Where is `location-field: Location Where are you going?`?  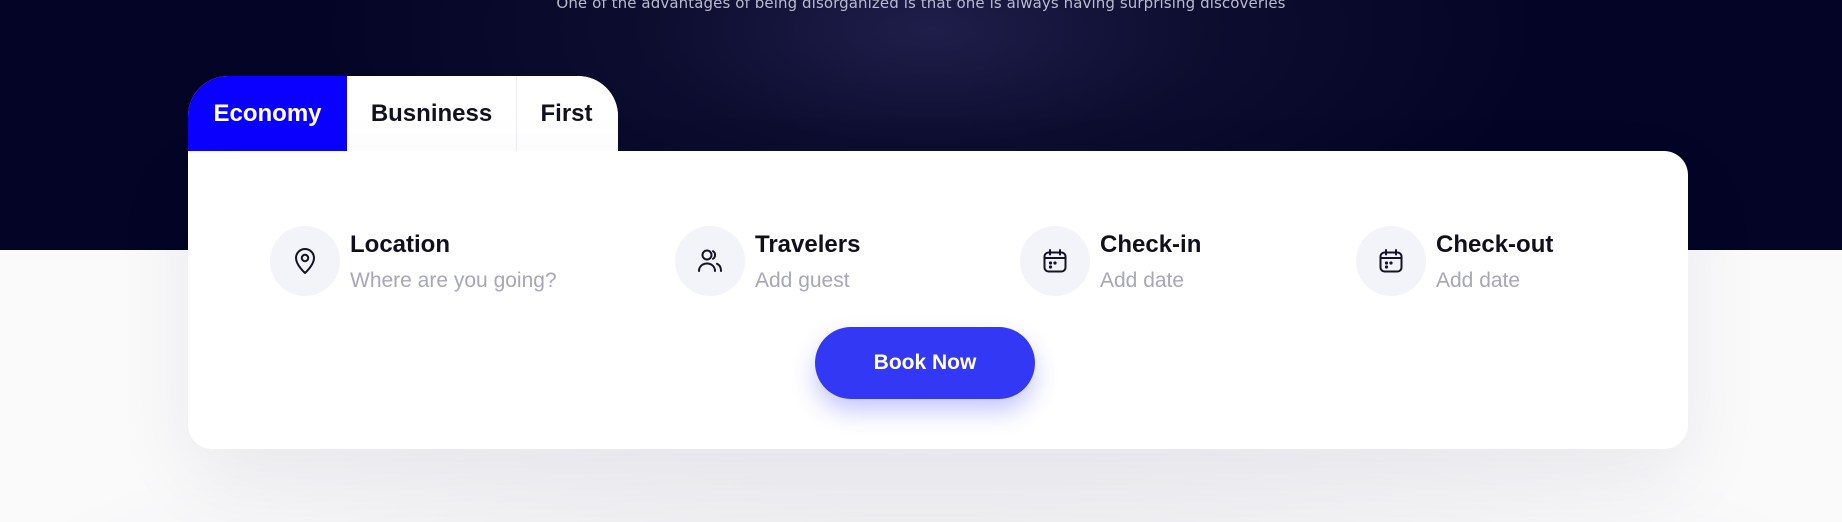 location-field: Location Where are you going? is located at coordinates (413, 262).